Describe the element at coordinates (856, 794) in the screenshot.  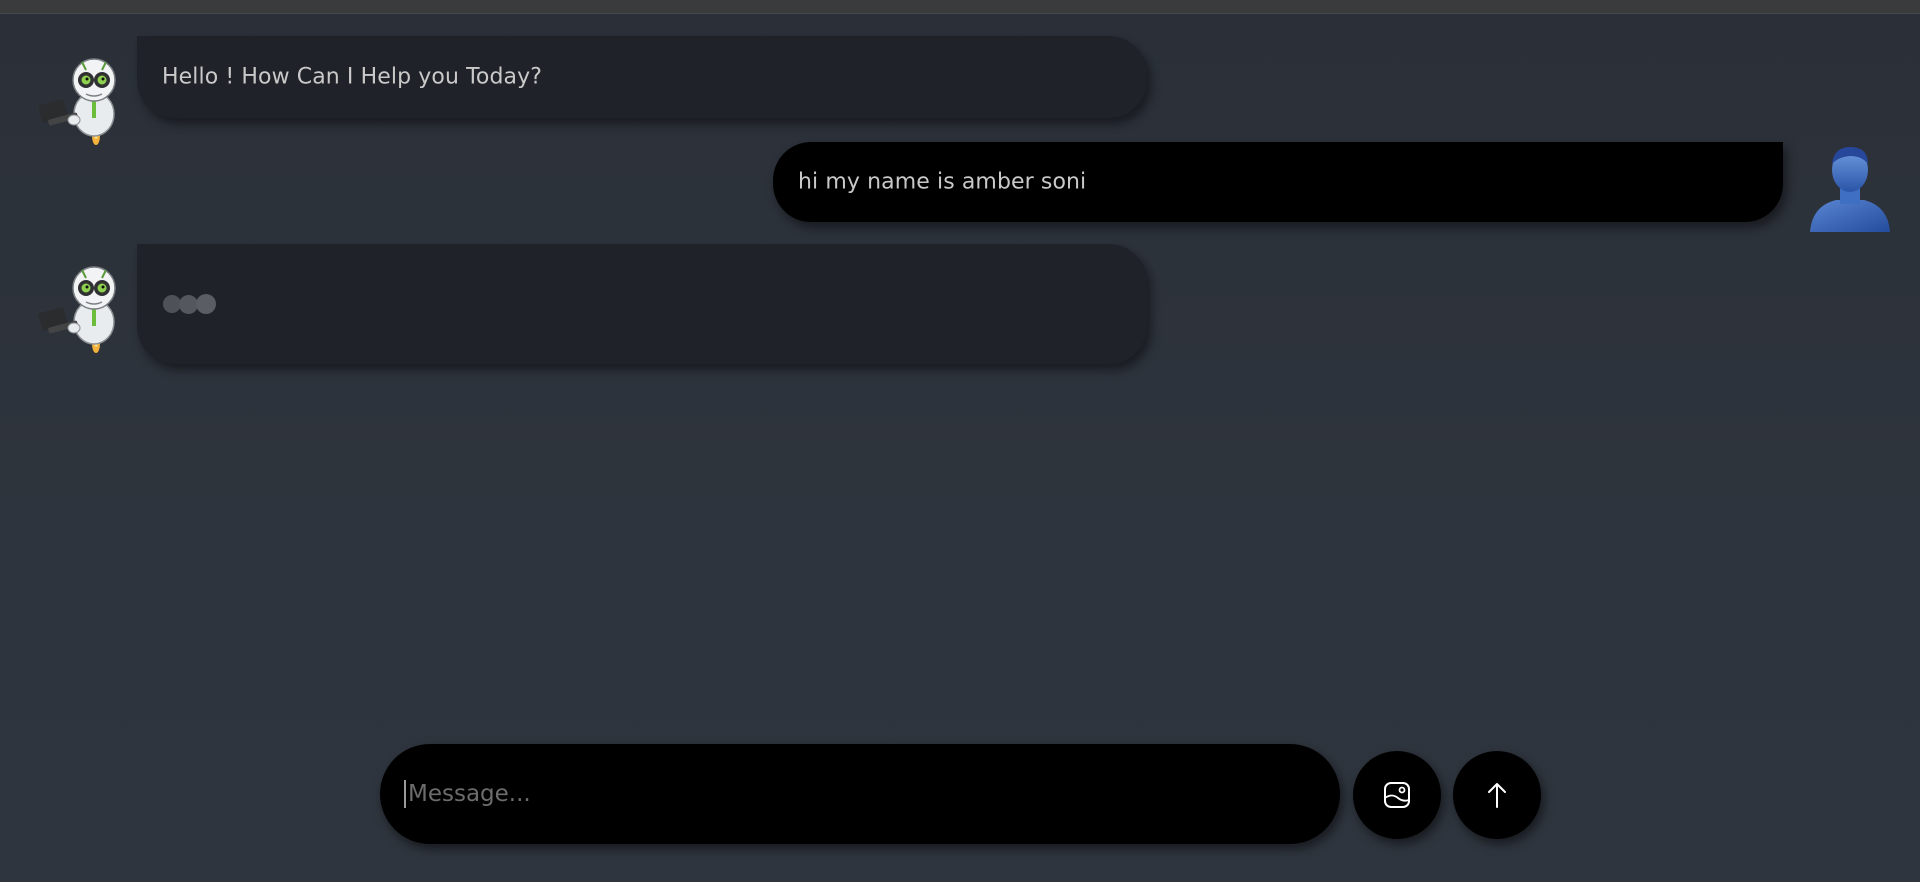
I see `message-input` at that location.